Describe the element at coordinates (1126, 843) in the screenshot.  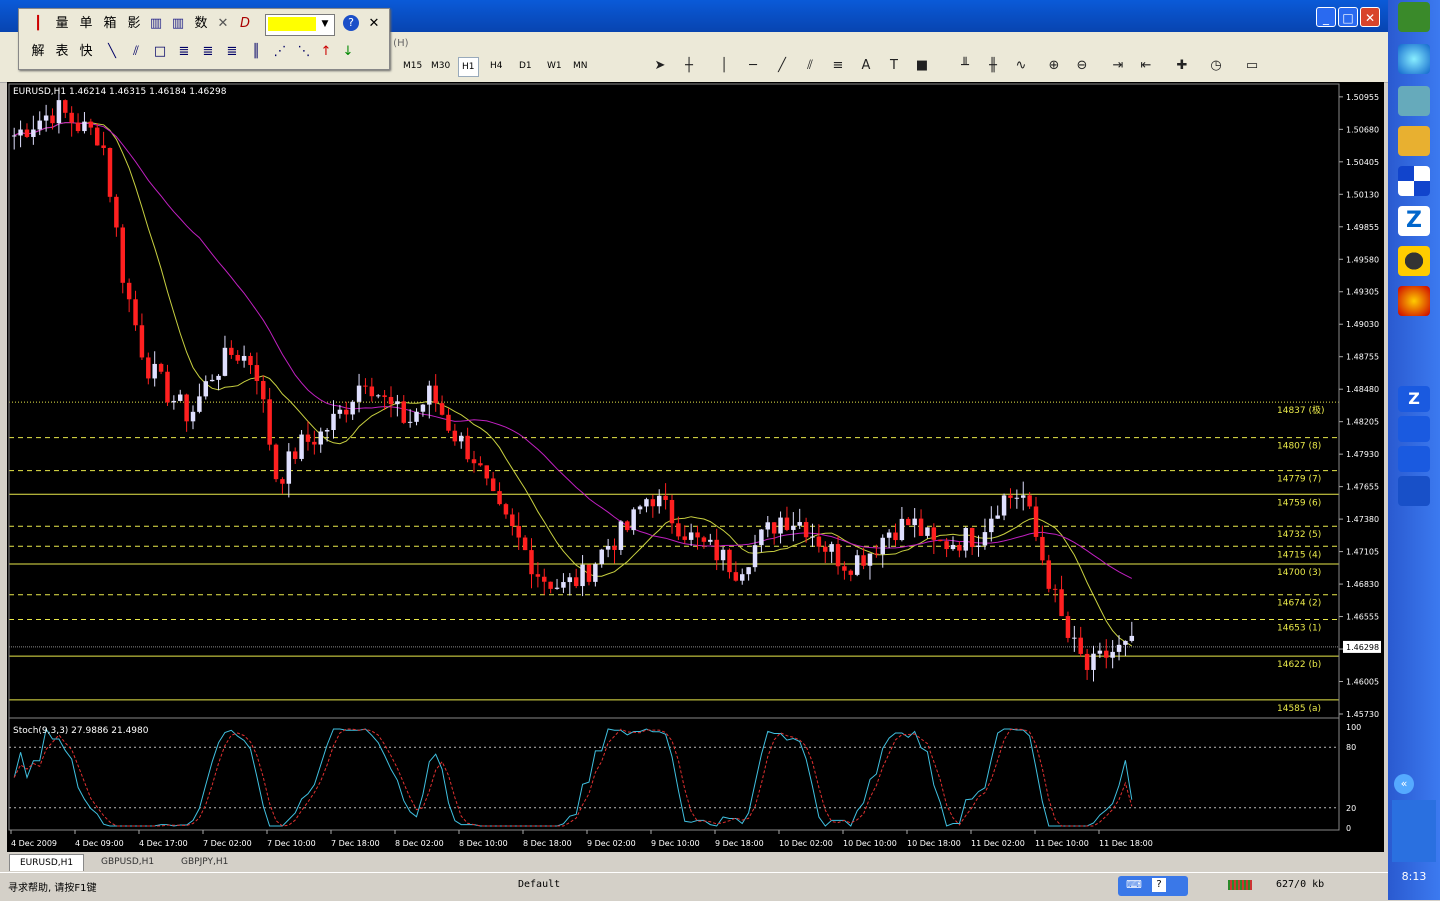
I see `time-label: 11 Dec 18:00` at that location.